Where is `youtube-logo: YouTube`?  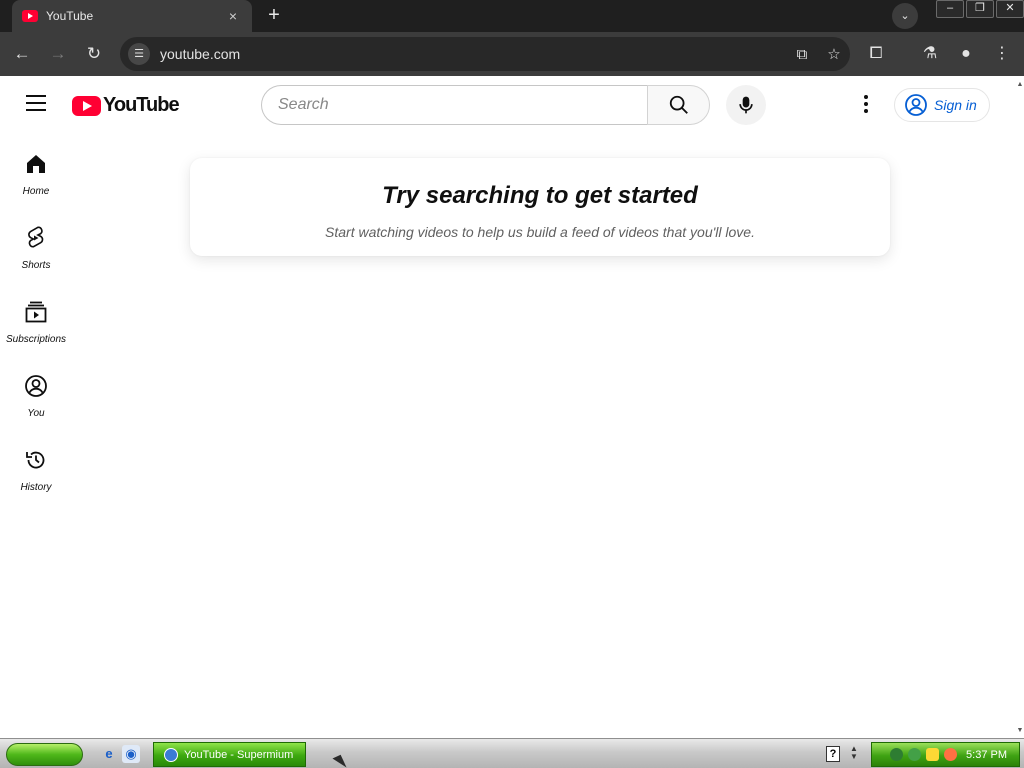 youtube-logo: YouTube is located at coordinates (126, 105).